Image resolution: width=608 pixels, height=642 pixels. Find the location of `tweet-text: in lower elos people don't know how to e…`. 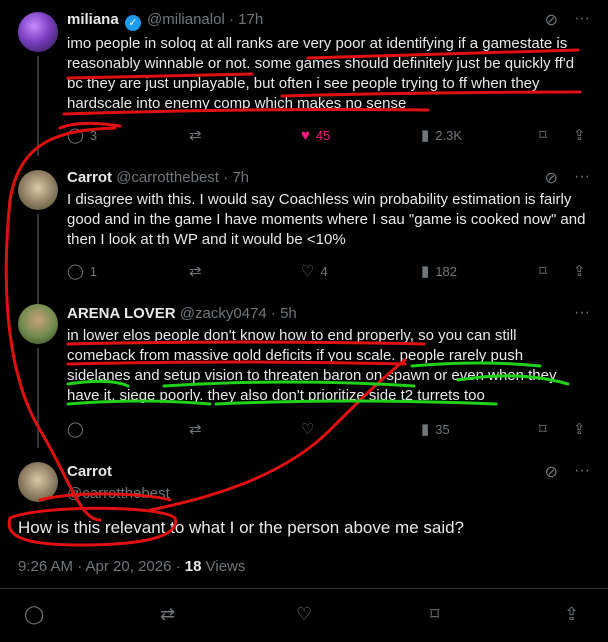

tweet-text: in lower elos people don't know how to e… is located at coordinates (312, 365).